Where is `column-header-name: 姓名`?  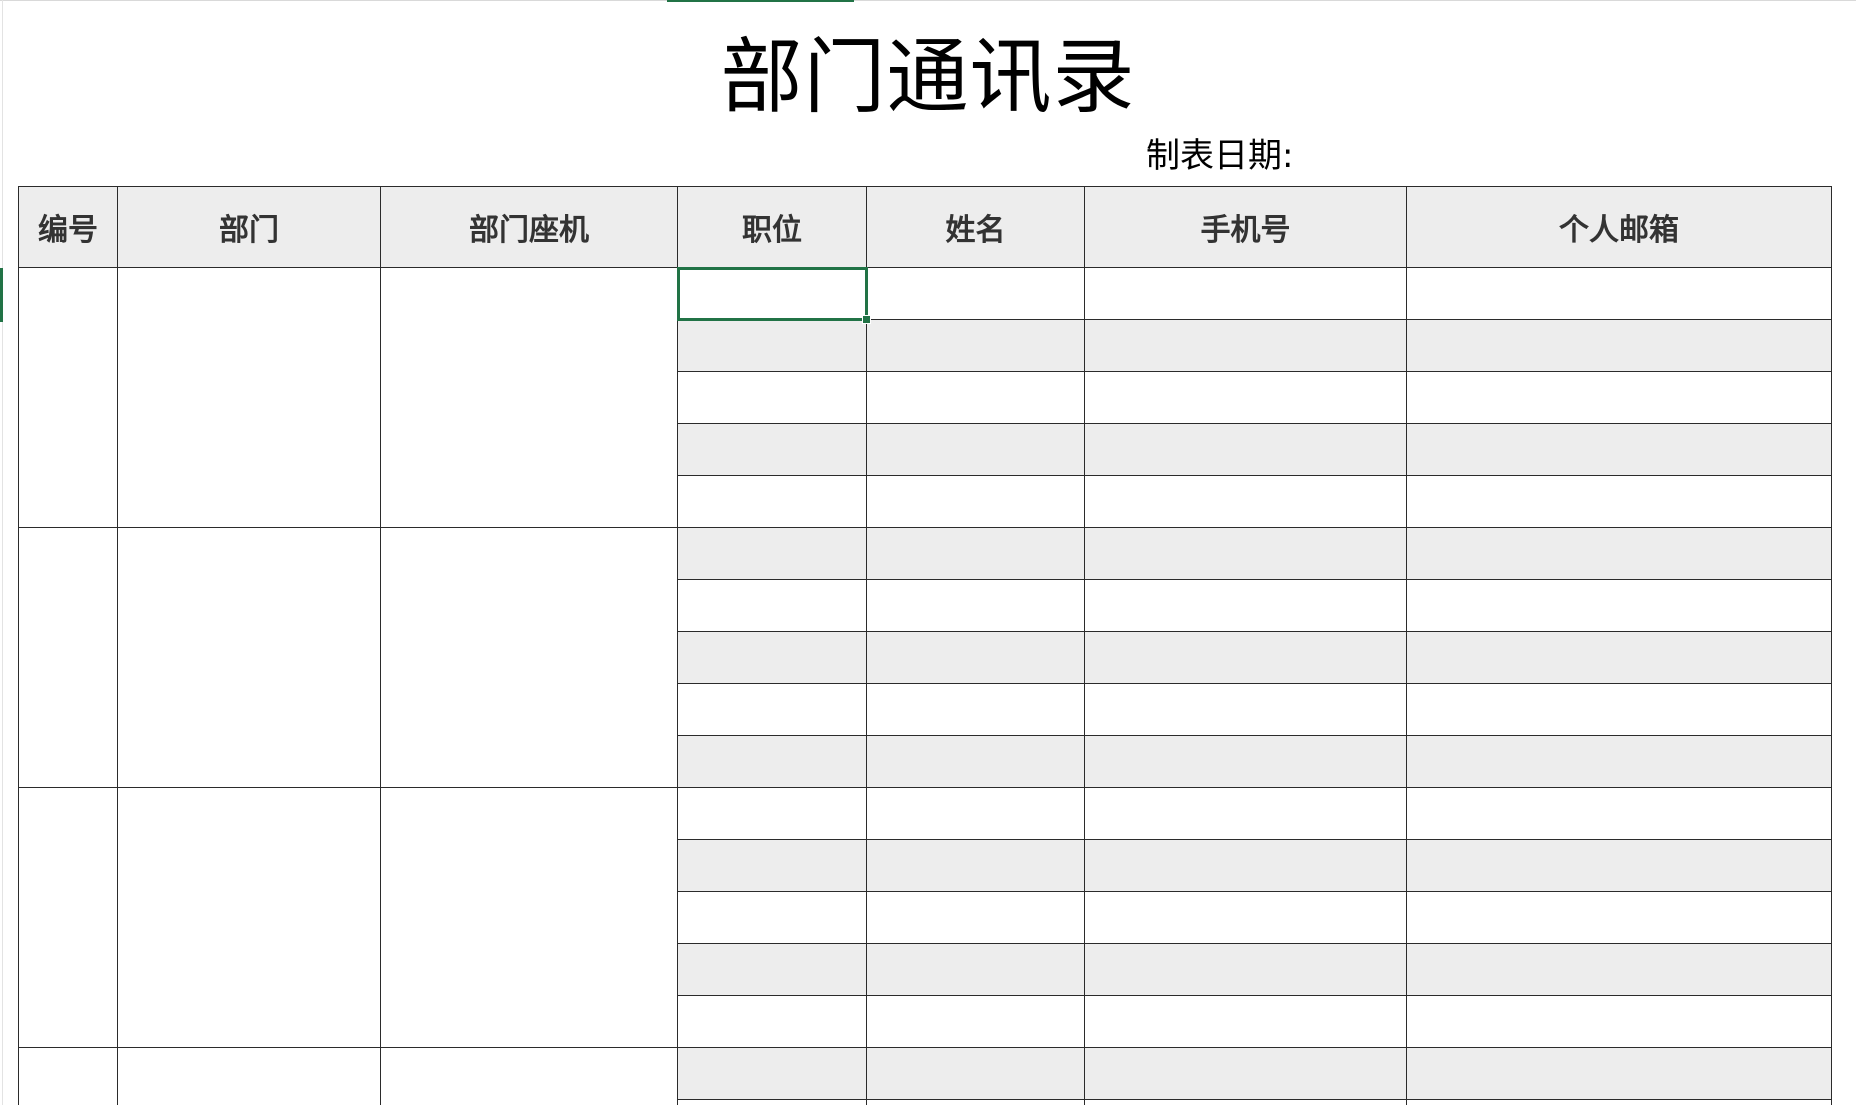
column-header-name: 姓名 is located at coordinates (975, 227).